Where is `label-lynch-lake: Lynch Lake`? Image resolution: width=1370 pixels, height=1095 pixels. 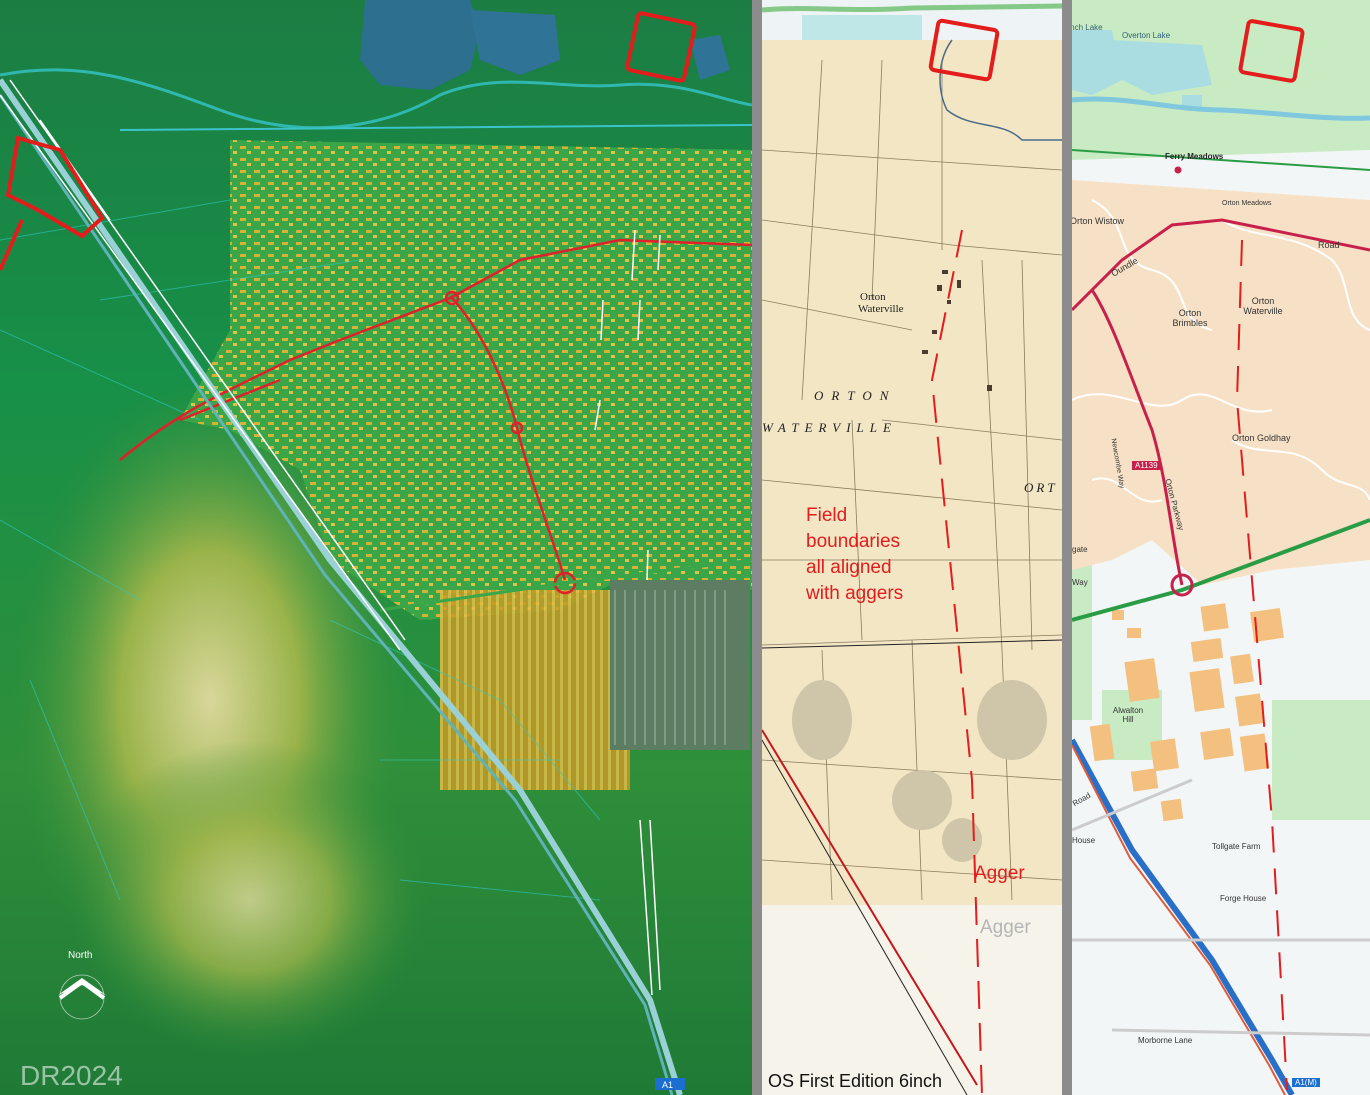
label-lynch-lake: Lynch Lake is located at coordinates (1087, 27).